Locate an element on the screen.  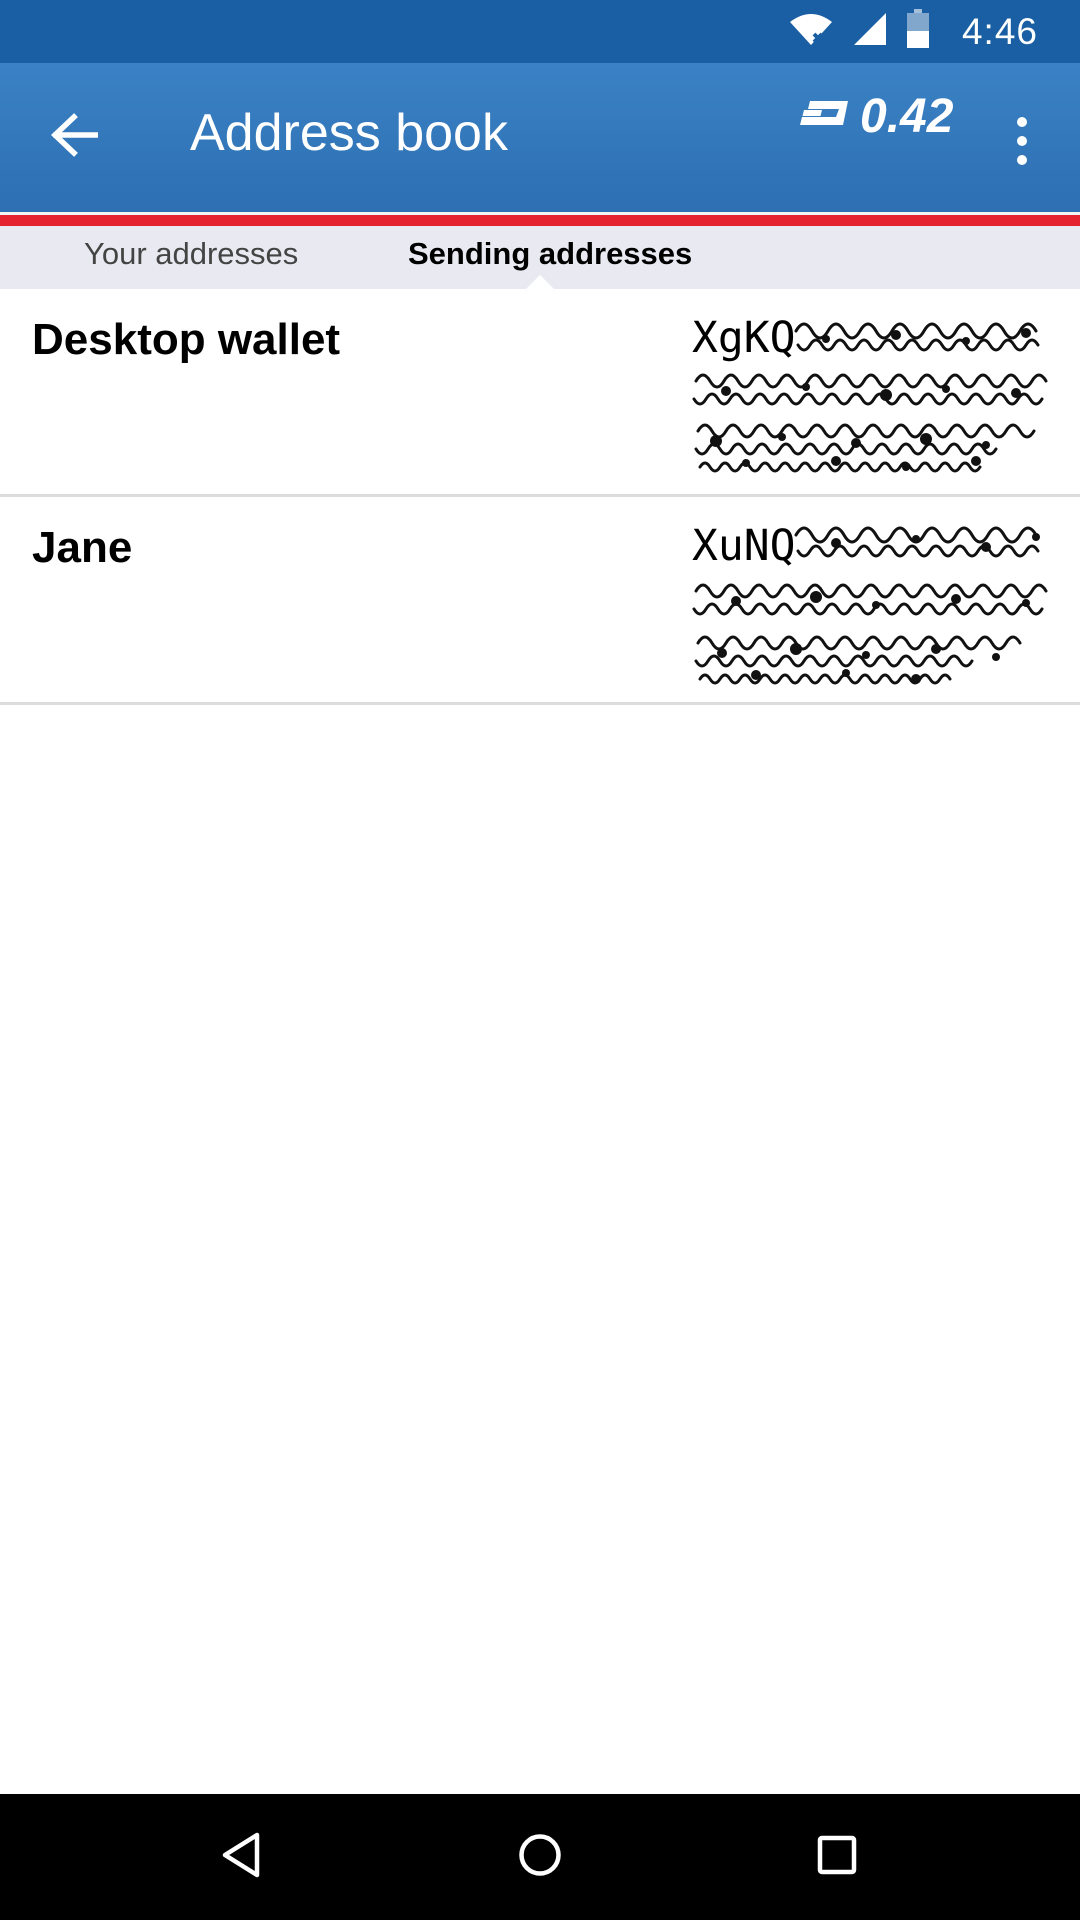
balance-value: 0.42 is located at coordinates (907, 116).